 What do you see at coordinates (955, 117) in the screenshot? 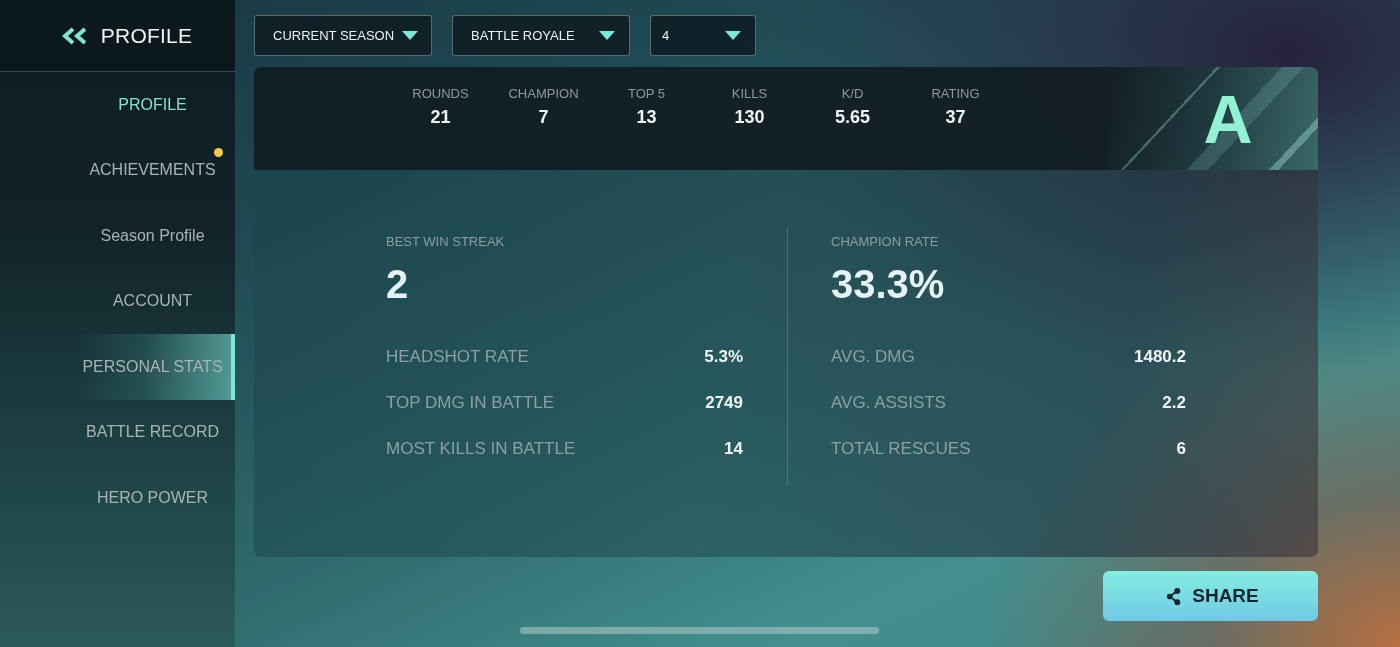
I see `stat-value: 37` at bounding box center [955, 117].